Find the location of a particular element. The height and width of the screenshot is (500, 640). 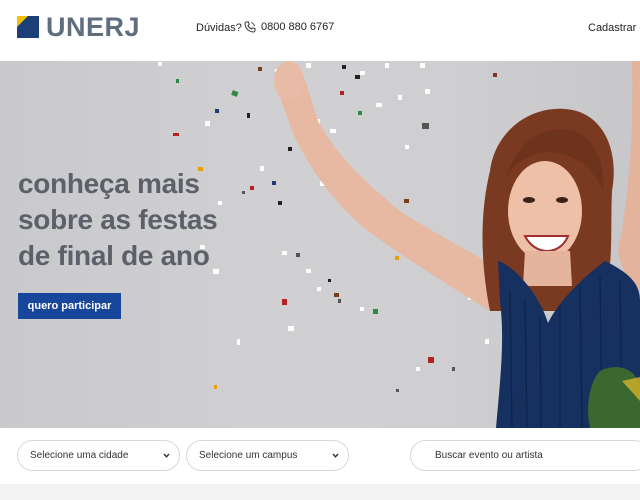

city-select-value: Selecione uma cidade is located at coordinates (79, 455).